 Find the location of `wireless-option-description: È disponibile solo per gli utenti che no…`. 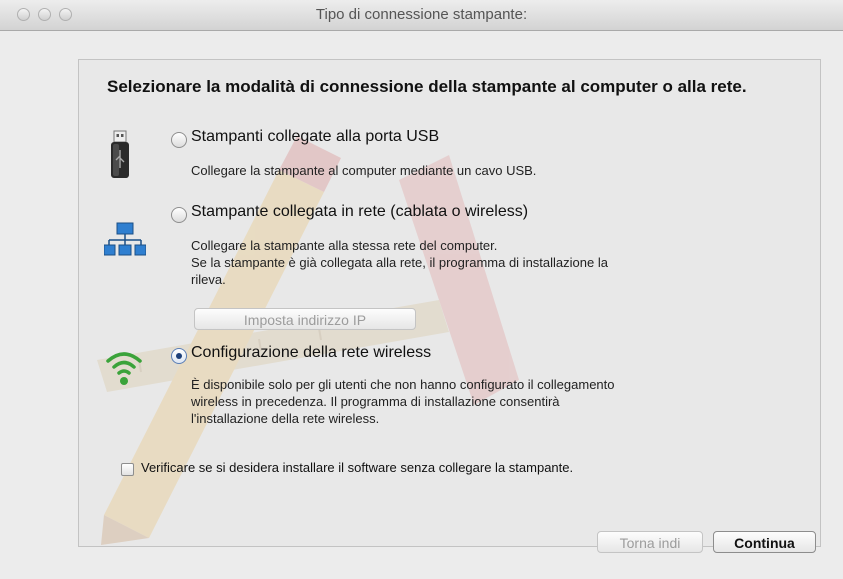

wireless-option-description: È disponibile solo per gli utenti che no… is located at coordinates (496, 401).